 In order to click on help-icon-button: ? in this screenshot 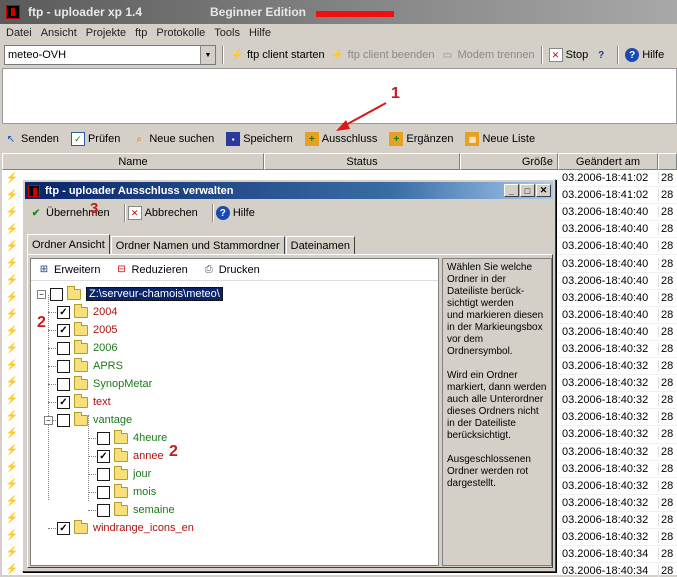, I will do `click(602, 55)`.